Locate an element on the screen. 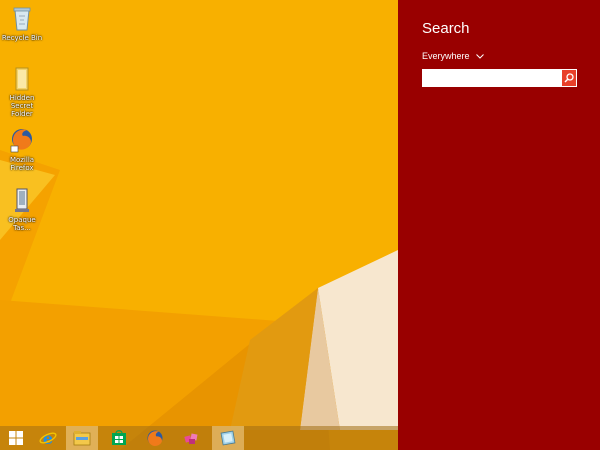 This screenshot has width=600, height=450. taskbar-app is located at coordinates (192, 438).